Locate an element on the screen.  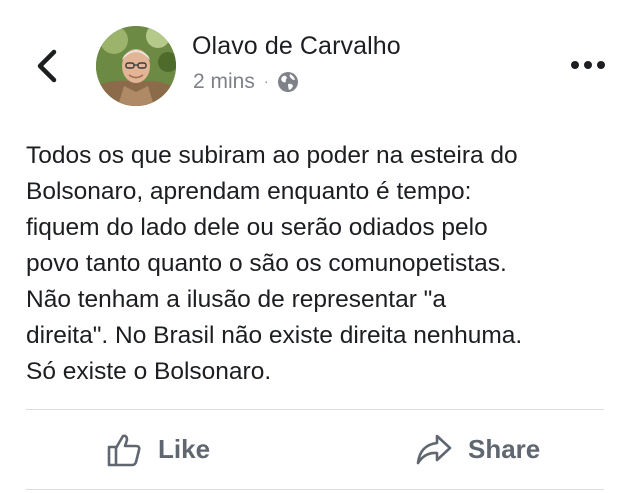
avatar is located at coordinates (136, 66).